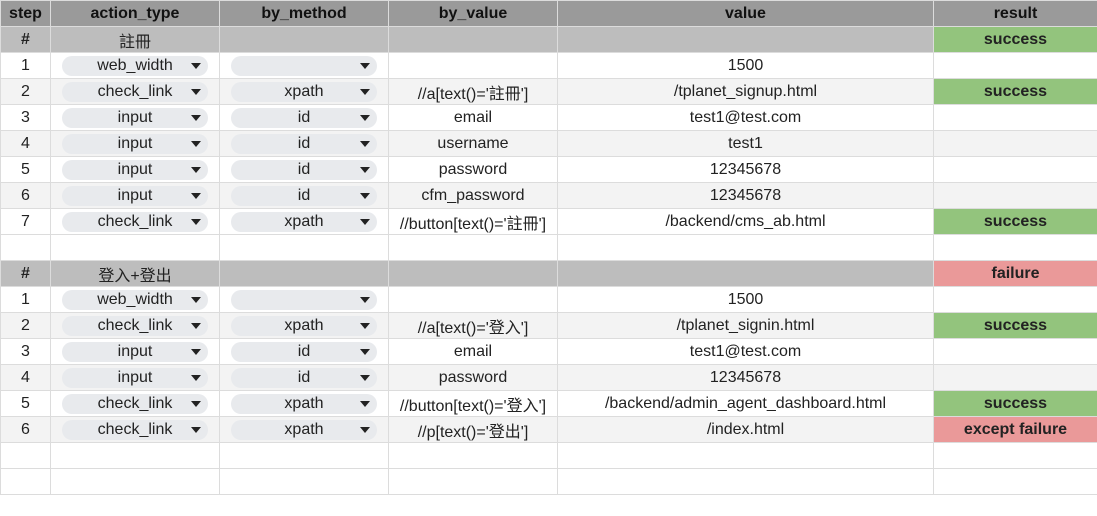 The image size is (1097, 516). What do you see at coordinates (745, 403) in the screenshot?
I see `value-cell: /backend/admin_agent_dashboard.html` at bounding box center [745, 403].